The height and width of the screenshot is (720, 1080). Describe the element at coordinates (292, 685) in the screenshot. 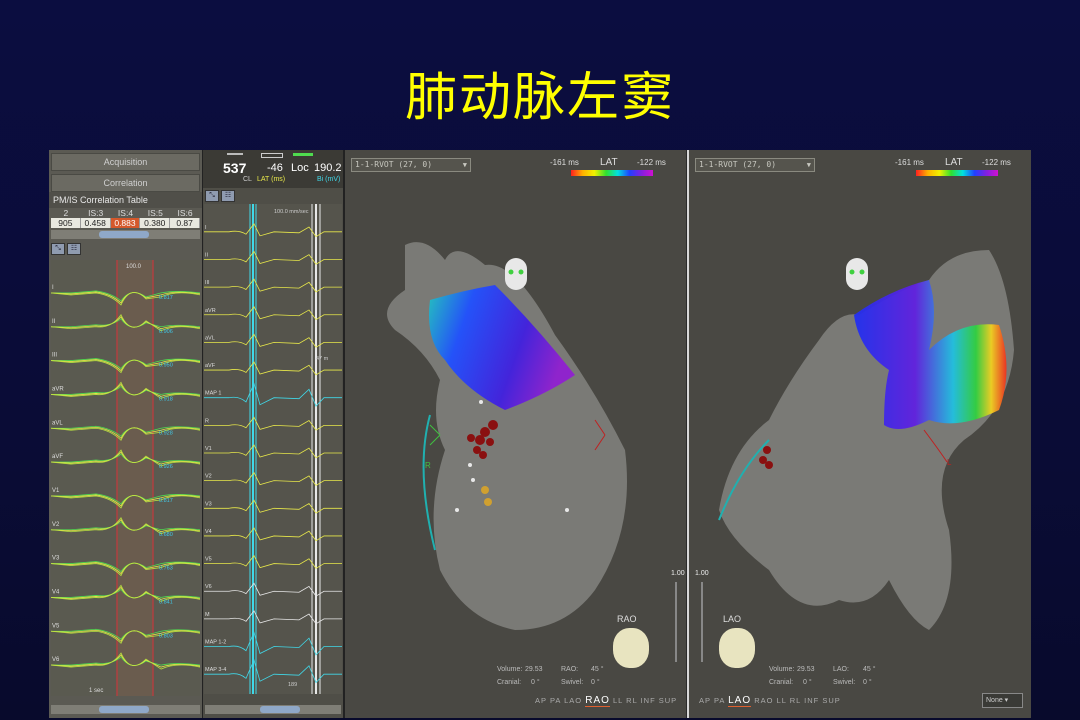

I see `bottom-mark: 189` at that location.